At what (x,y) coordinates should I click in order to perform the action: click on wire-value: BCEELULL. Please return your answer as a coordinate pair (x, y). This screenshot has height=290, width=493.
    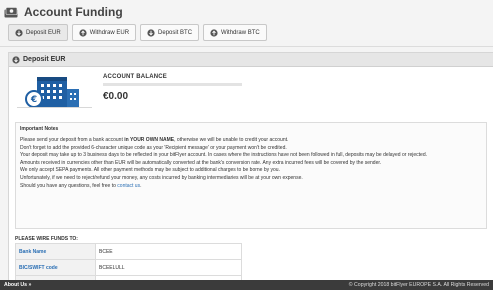
    Looking at the image, I should click on (168, 267).